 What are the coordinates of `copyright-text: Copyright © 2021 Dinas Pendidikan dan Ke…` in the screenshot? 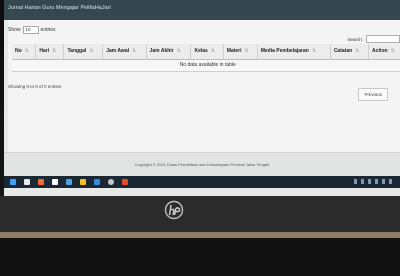 It's located at (202, 164).